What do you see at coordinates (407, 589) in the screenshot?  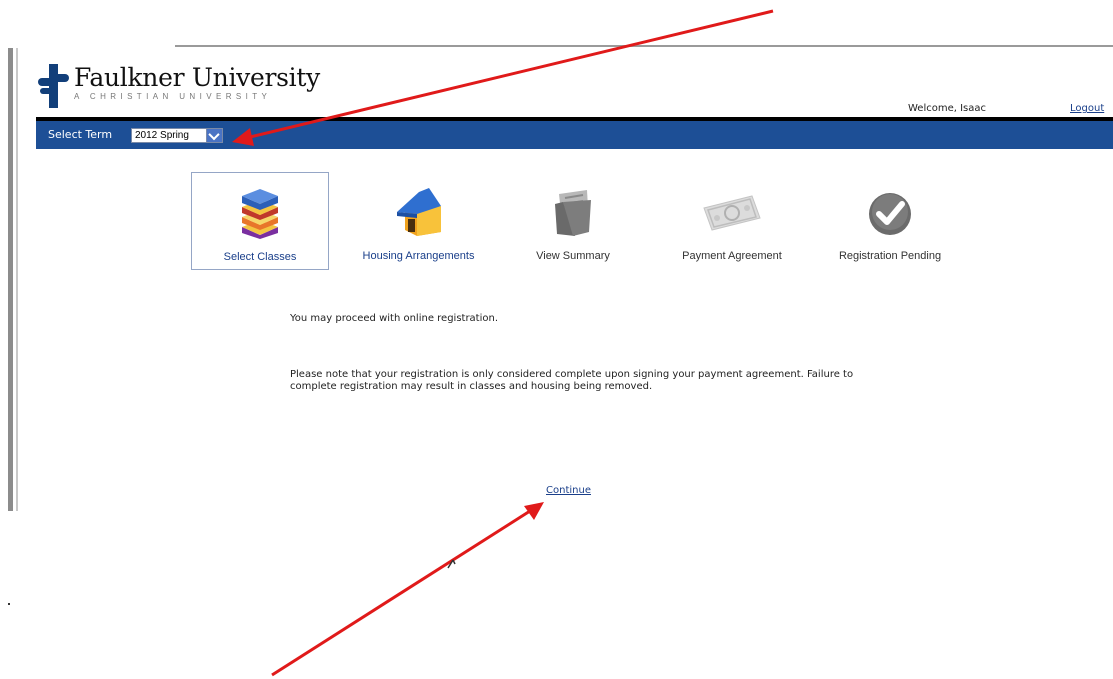 I see `arrow-to-continue` at bounding box center [407, 589].